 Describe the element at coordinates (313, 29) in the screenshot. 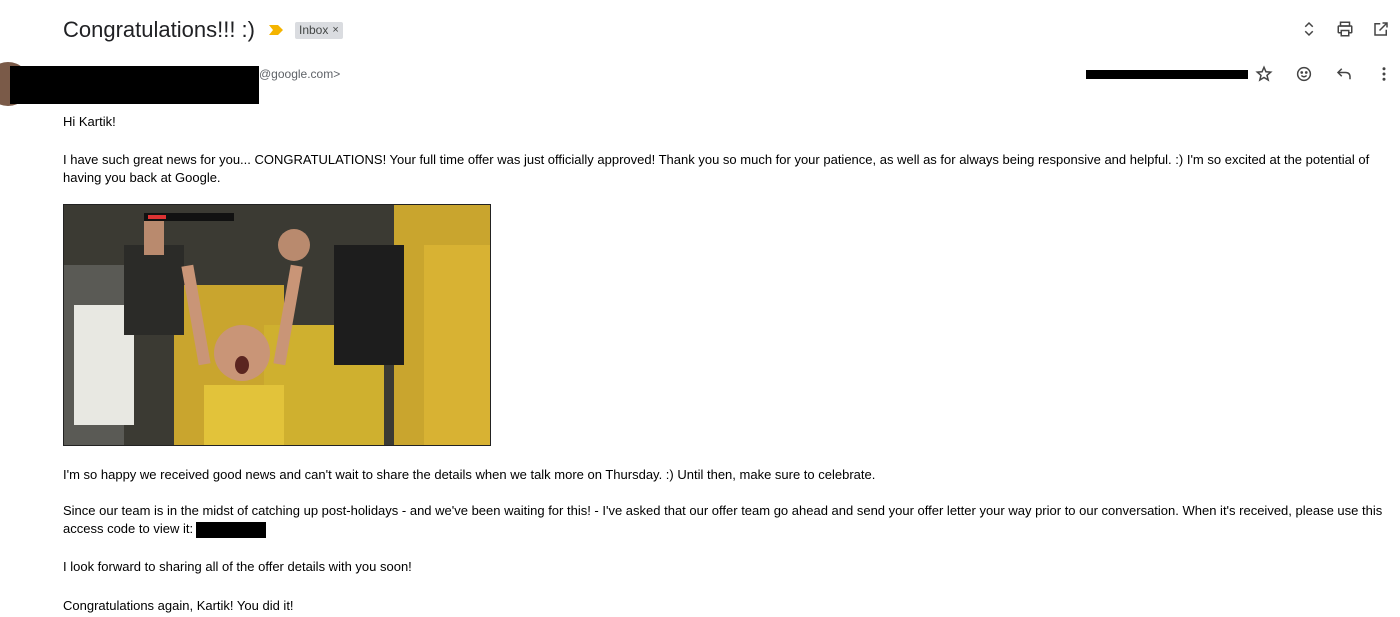

I see `label-chip-text: Inbox` at that location.